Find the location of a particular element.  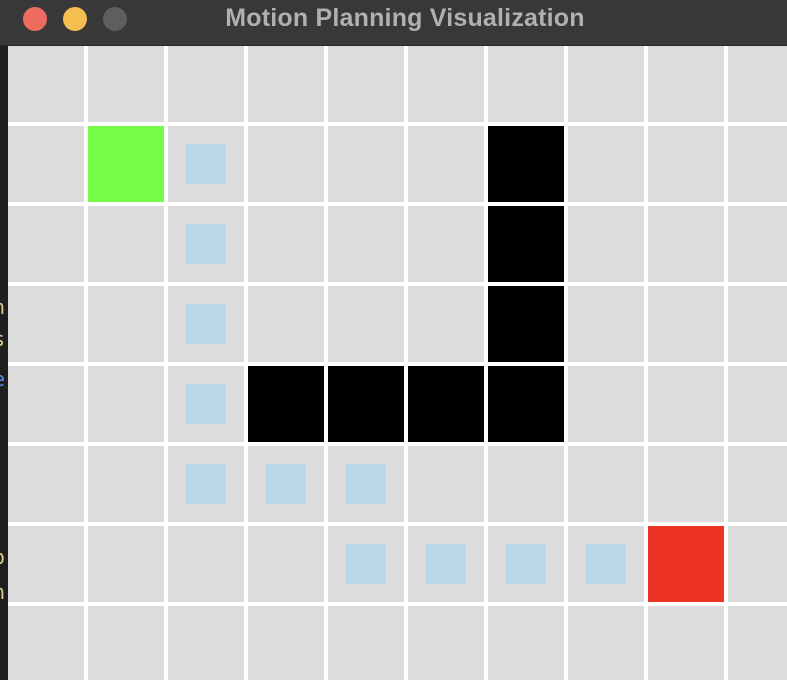

background-editor-strip: n s e o n is located at coordinates (4, 363).